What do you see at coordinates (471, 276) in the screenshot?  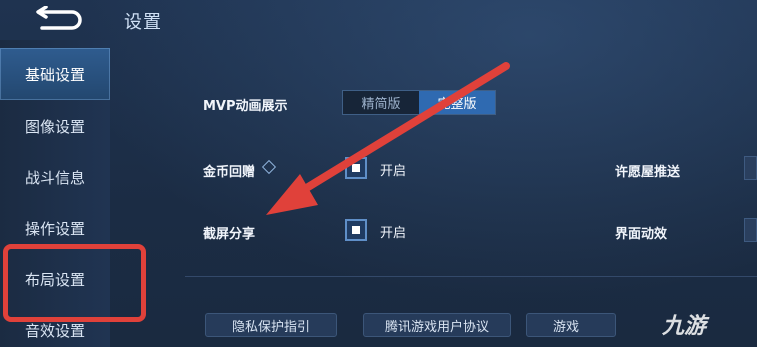 I see `divider` at bounding box center [471, 276].